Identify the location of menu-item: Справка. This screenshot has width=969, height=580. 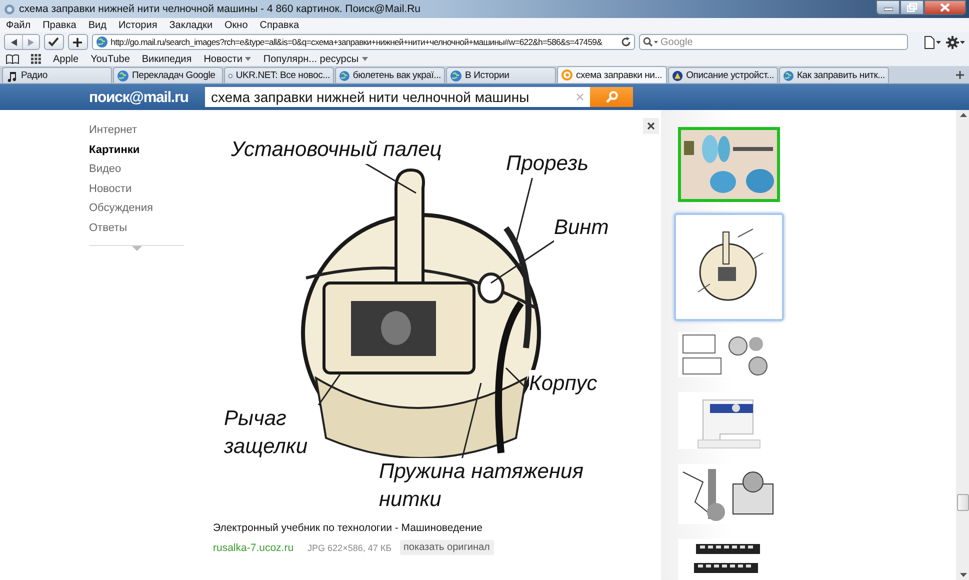
(280, 25).